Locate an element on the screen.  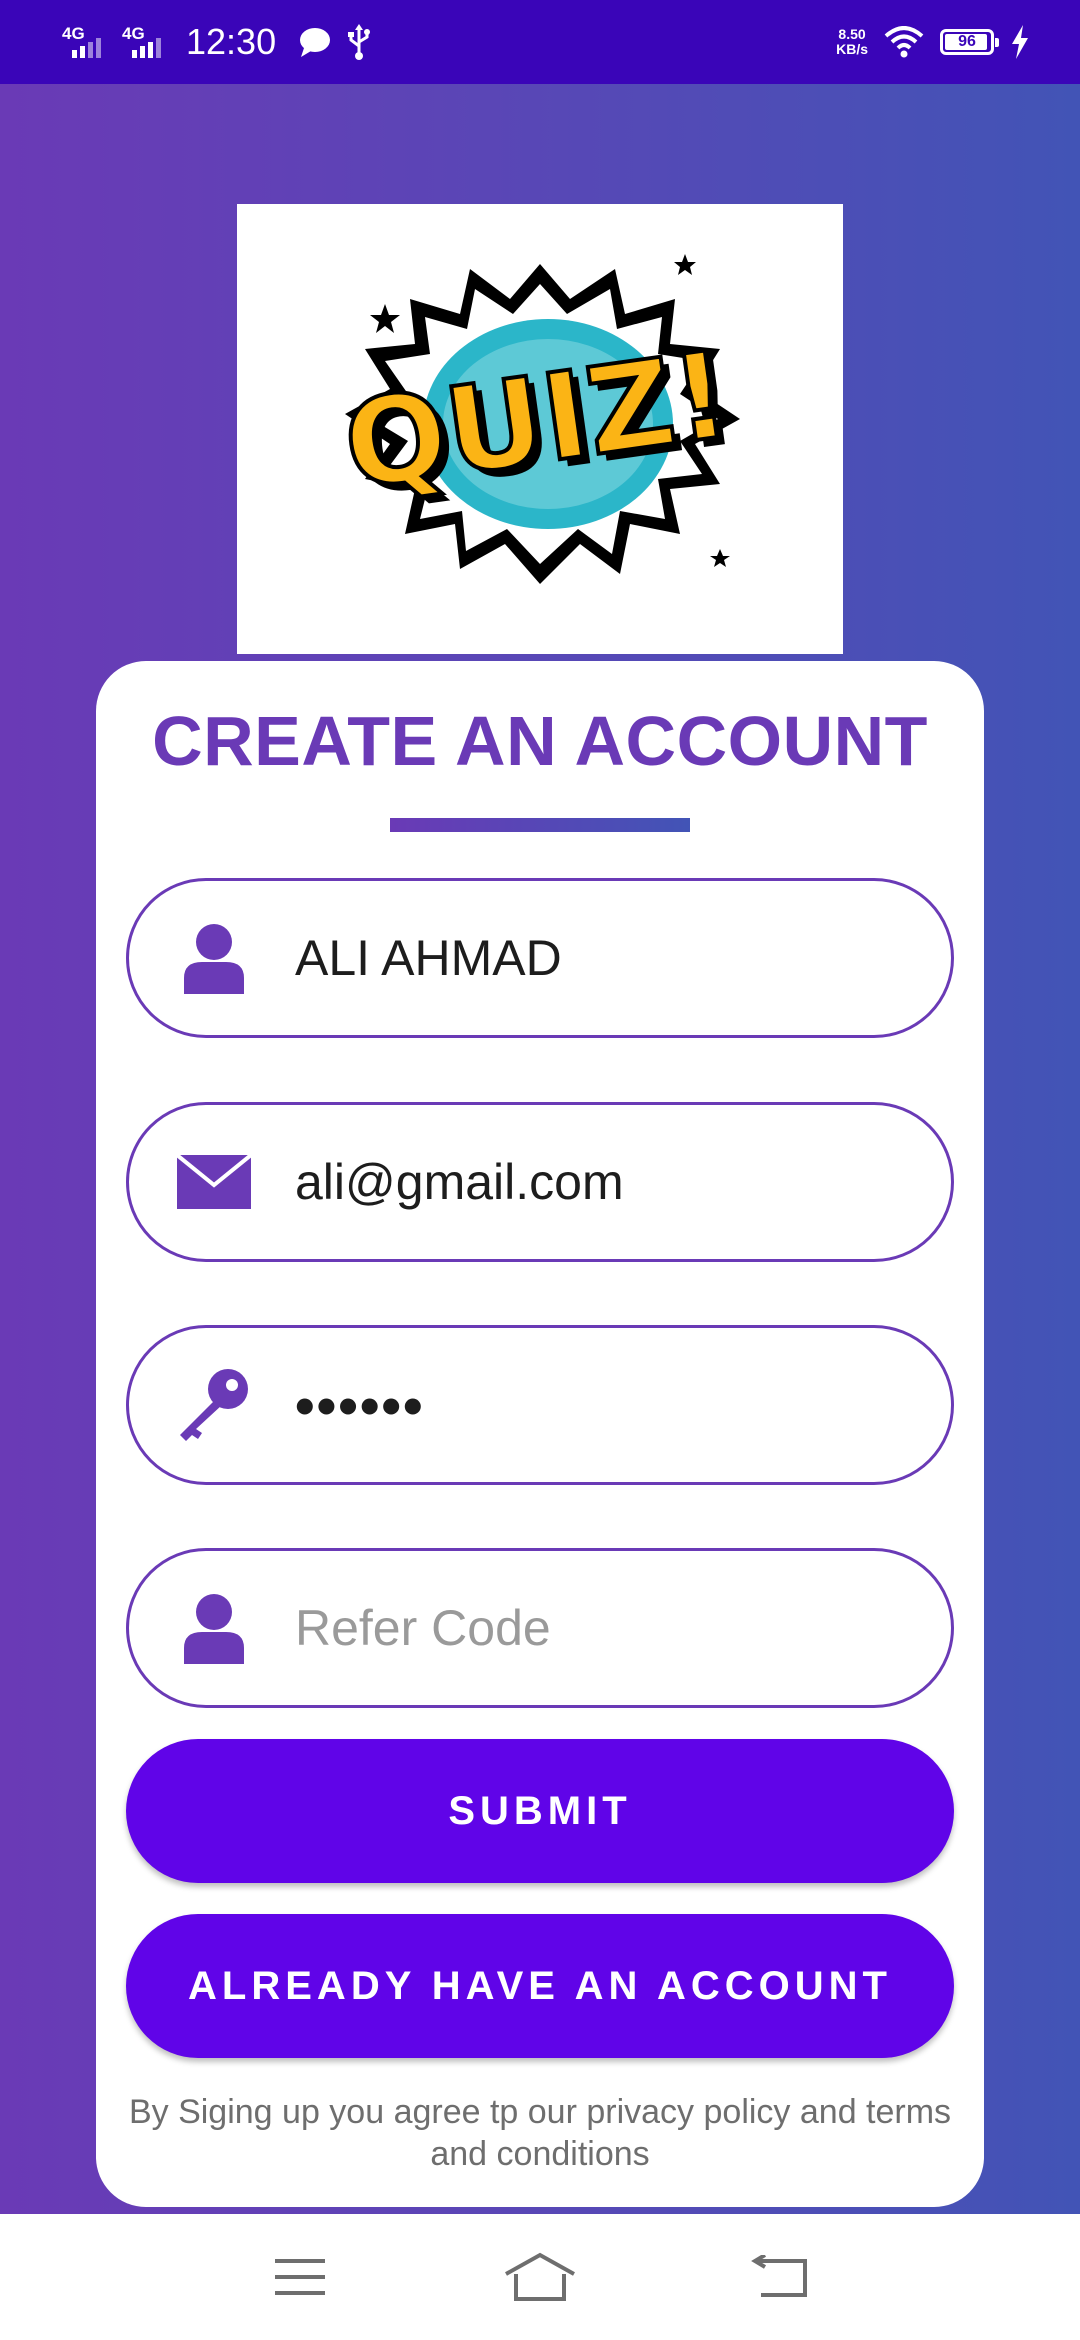
network-speed: 8.50 KB/s is located at coordinates (852, 42).